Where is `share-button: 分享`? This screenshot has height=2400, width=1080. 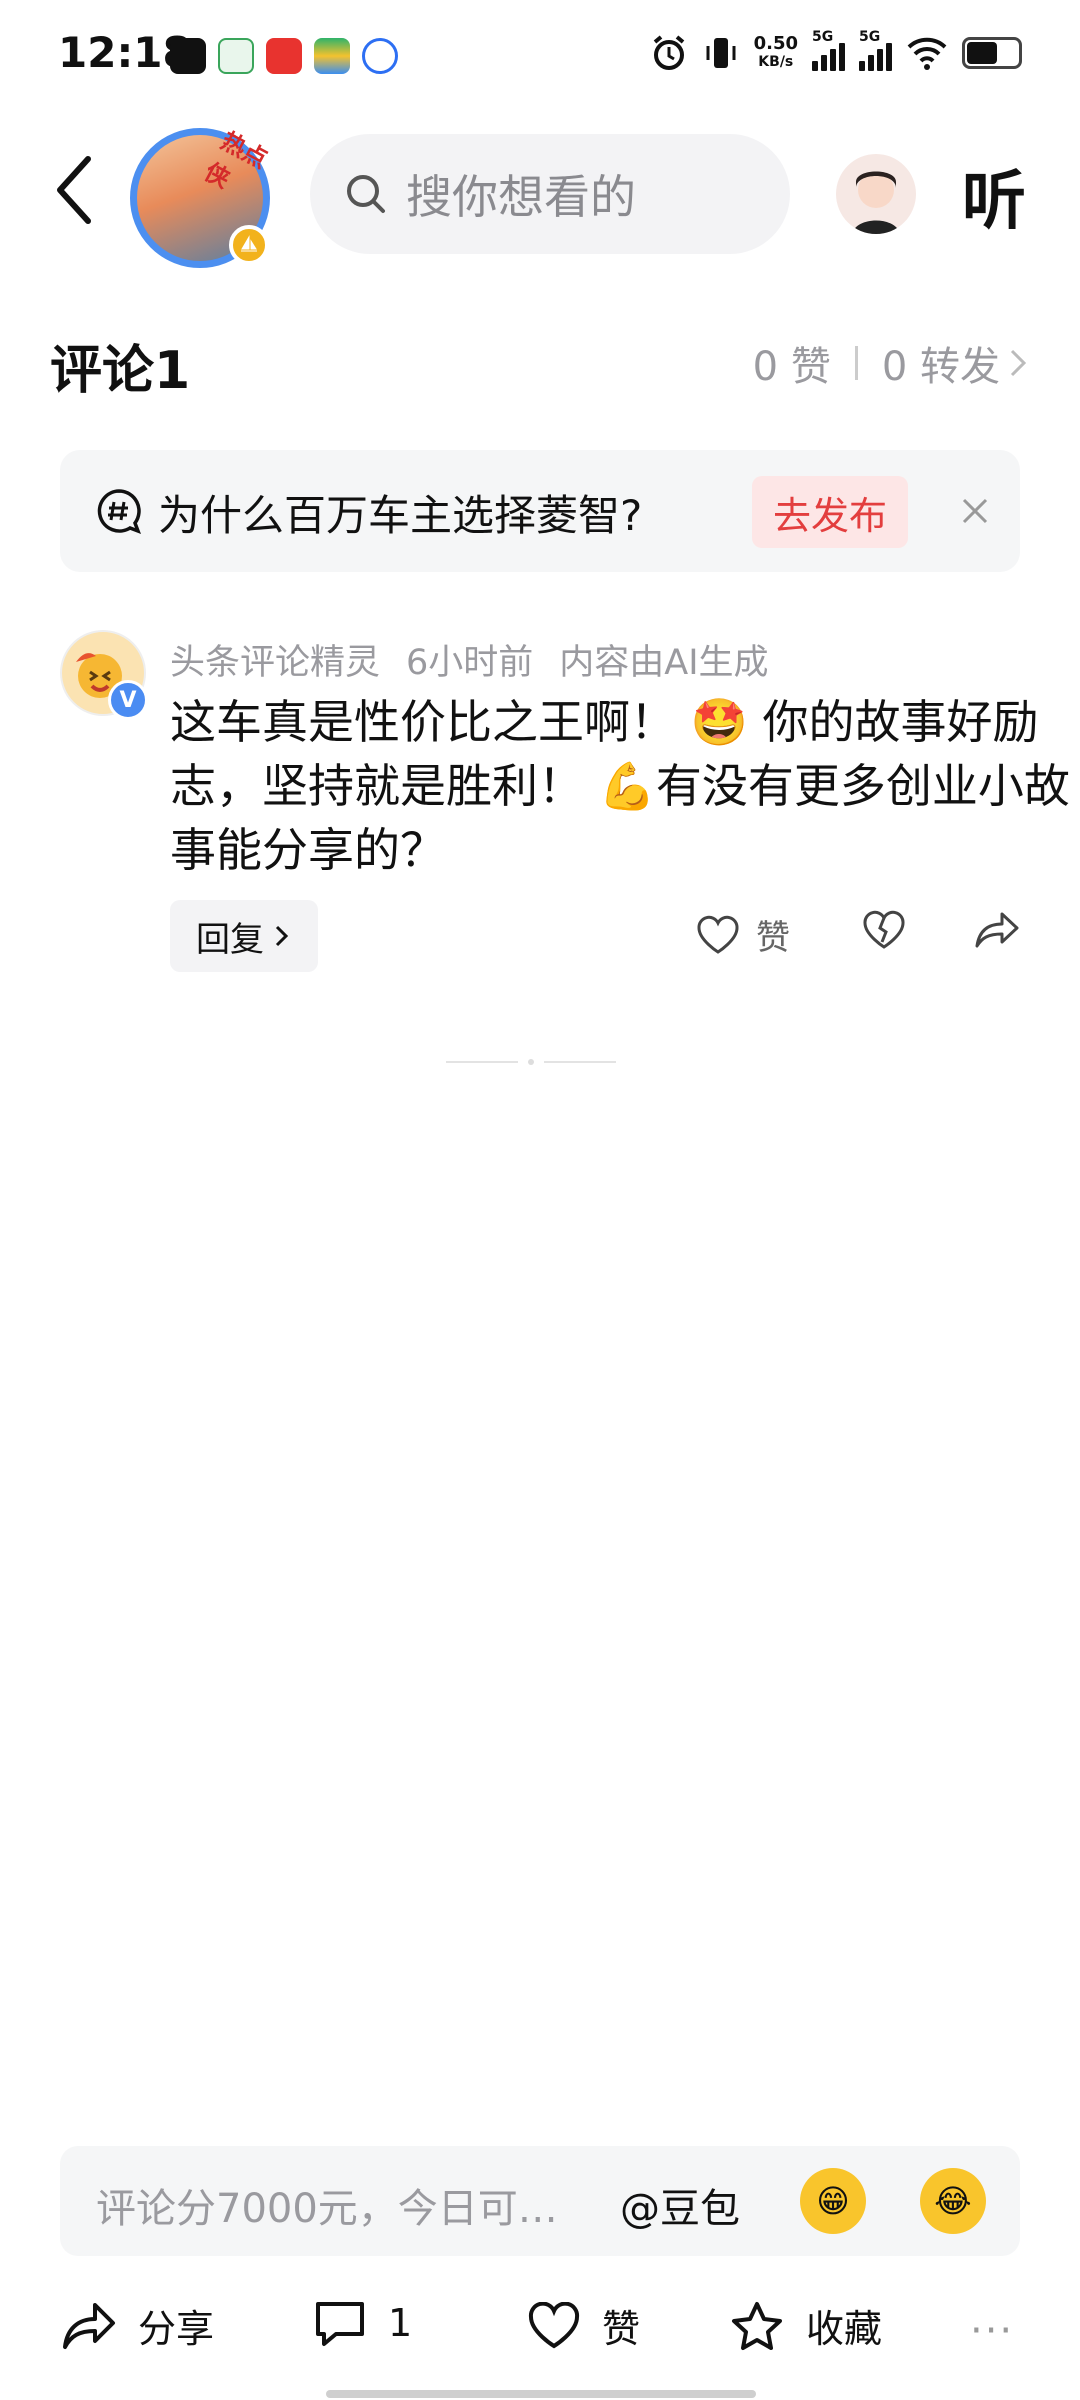 share-button: 分享 is located at coordinates (138, 2325).